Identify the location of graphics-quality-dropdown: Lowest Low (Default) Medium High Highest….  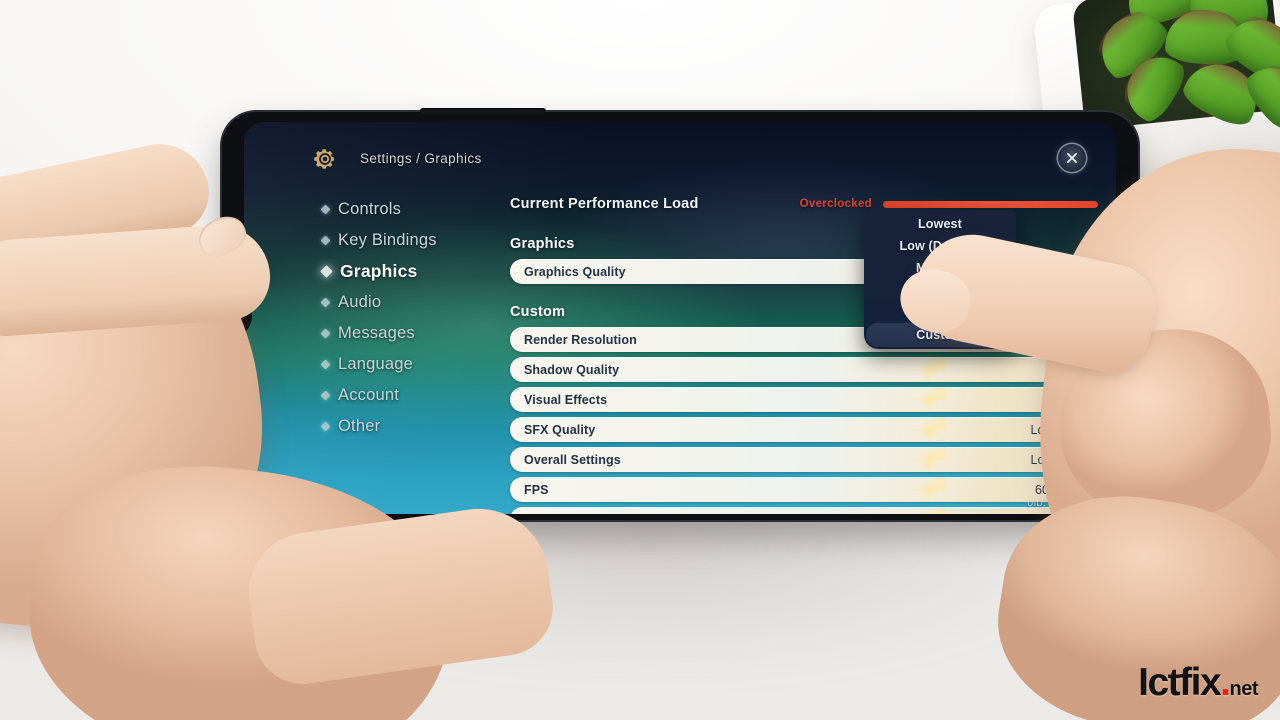
(940, 279).